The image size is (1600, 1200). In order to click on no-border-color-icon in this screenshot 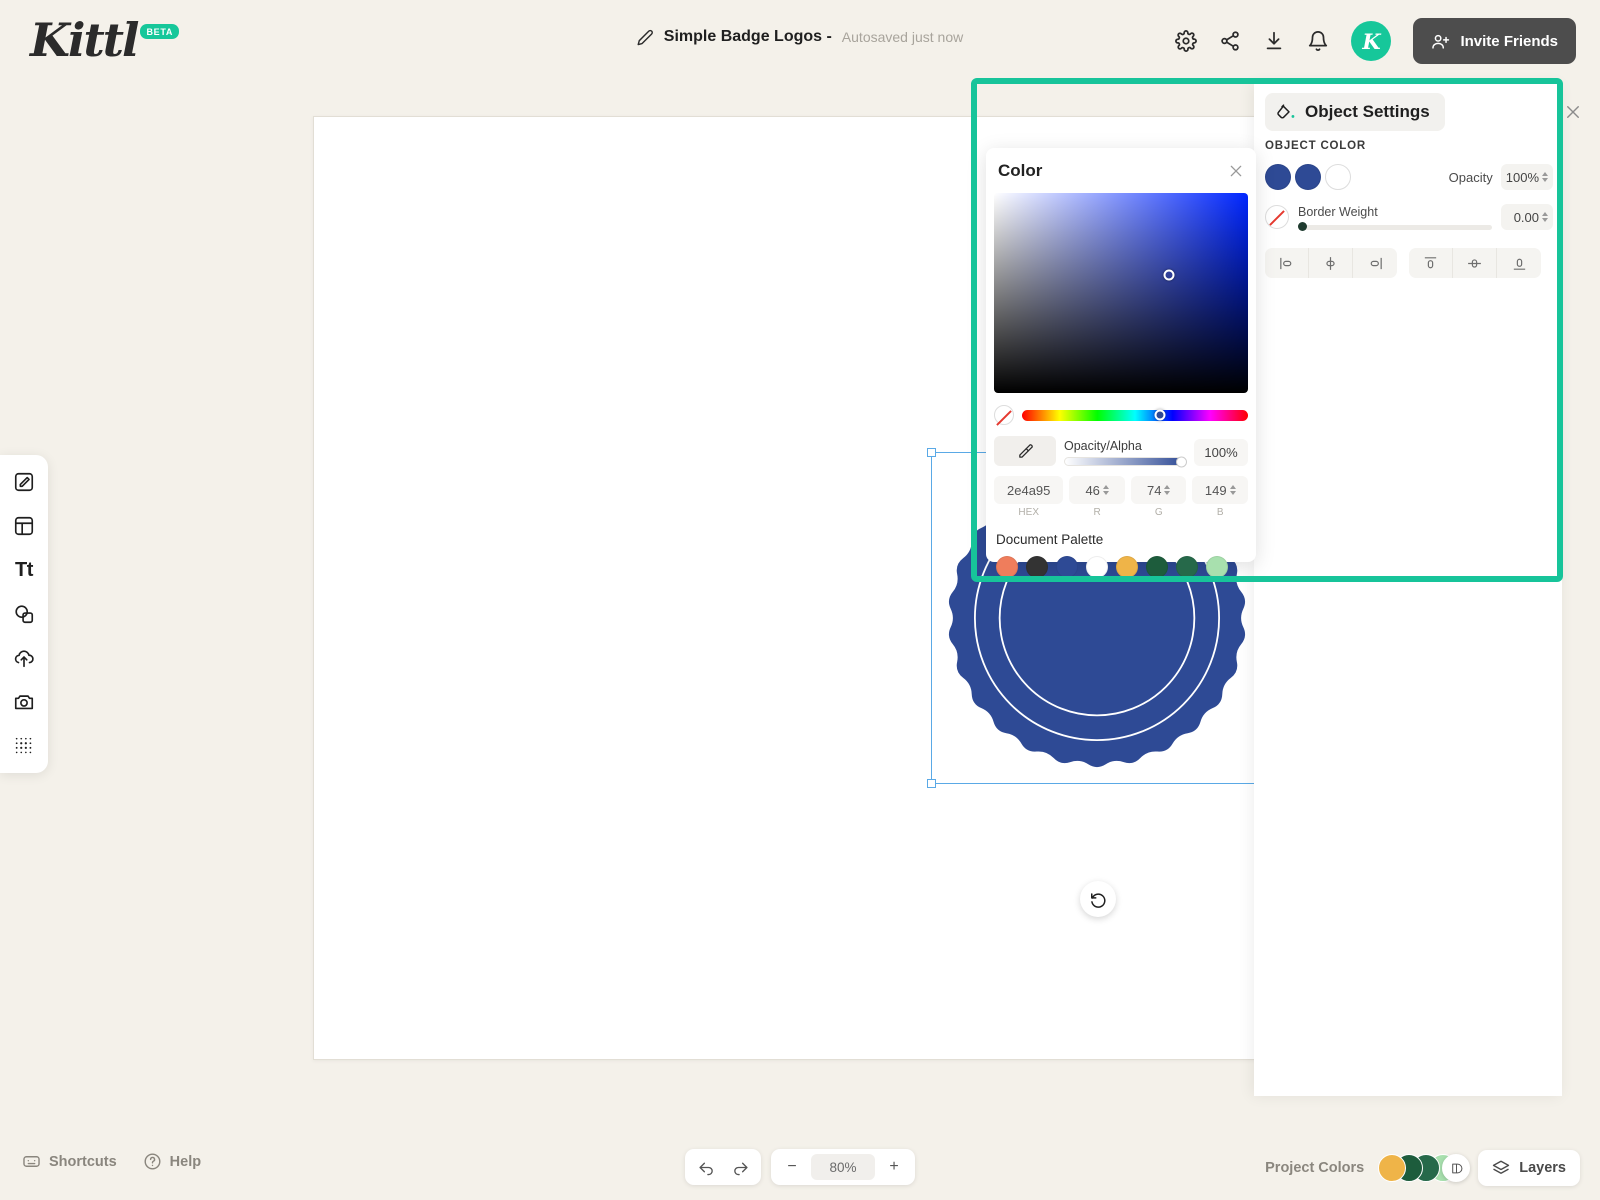, I will do `click(1277, 217)`.